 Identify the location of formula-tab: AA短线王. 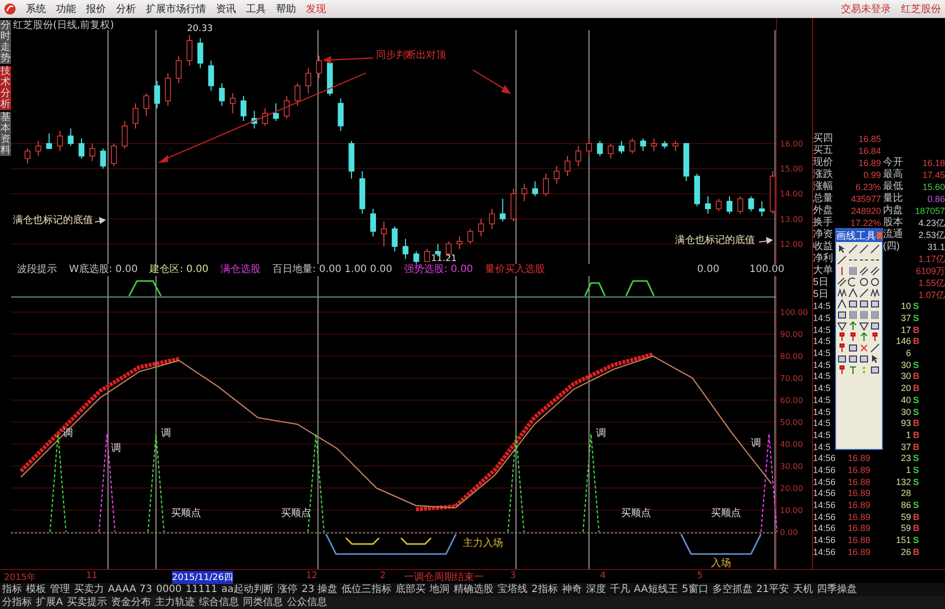
(656, 590).